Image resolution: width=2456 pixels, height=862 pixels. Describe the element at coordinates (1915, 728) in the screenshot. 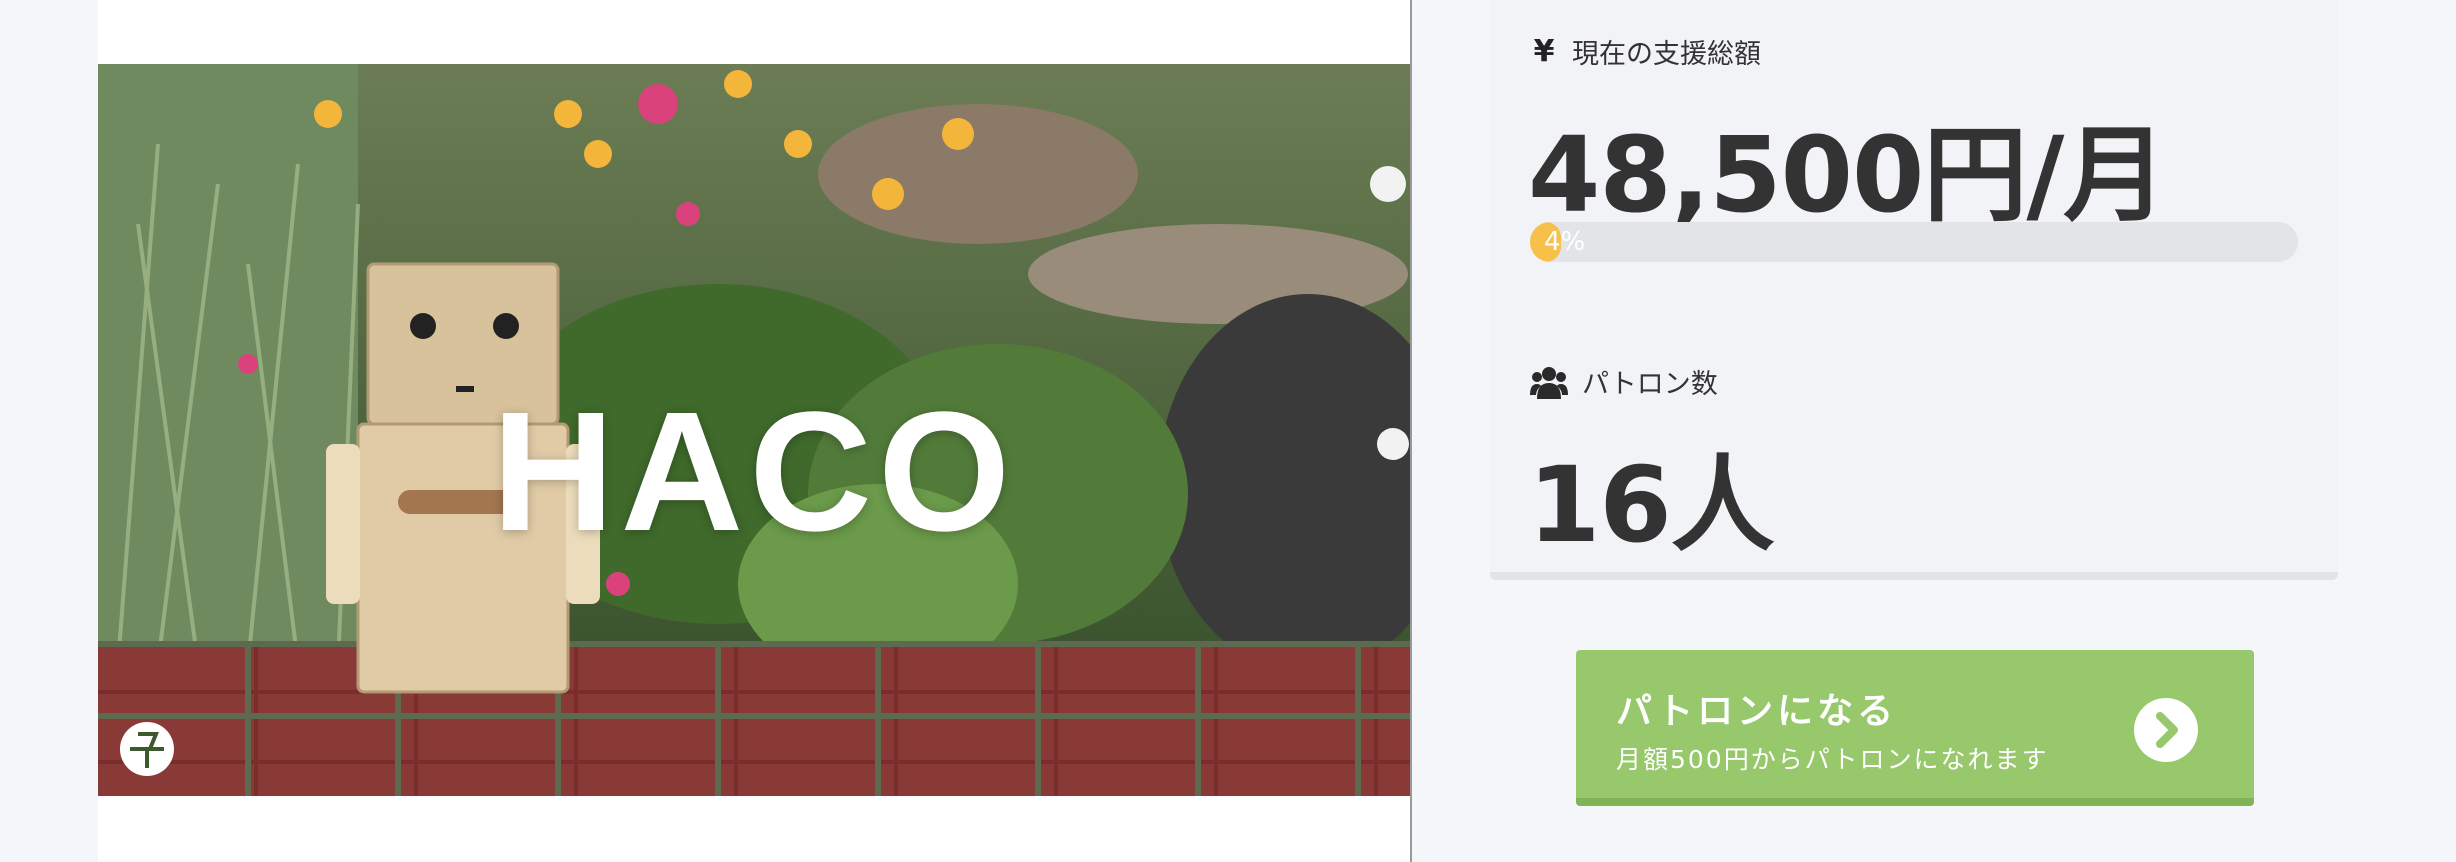

I see `become-patron-button: パトロンになる 月額500円からパトロンになれます` at that location.